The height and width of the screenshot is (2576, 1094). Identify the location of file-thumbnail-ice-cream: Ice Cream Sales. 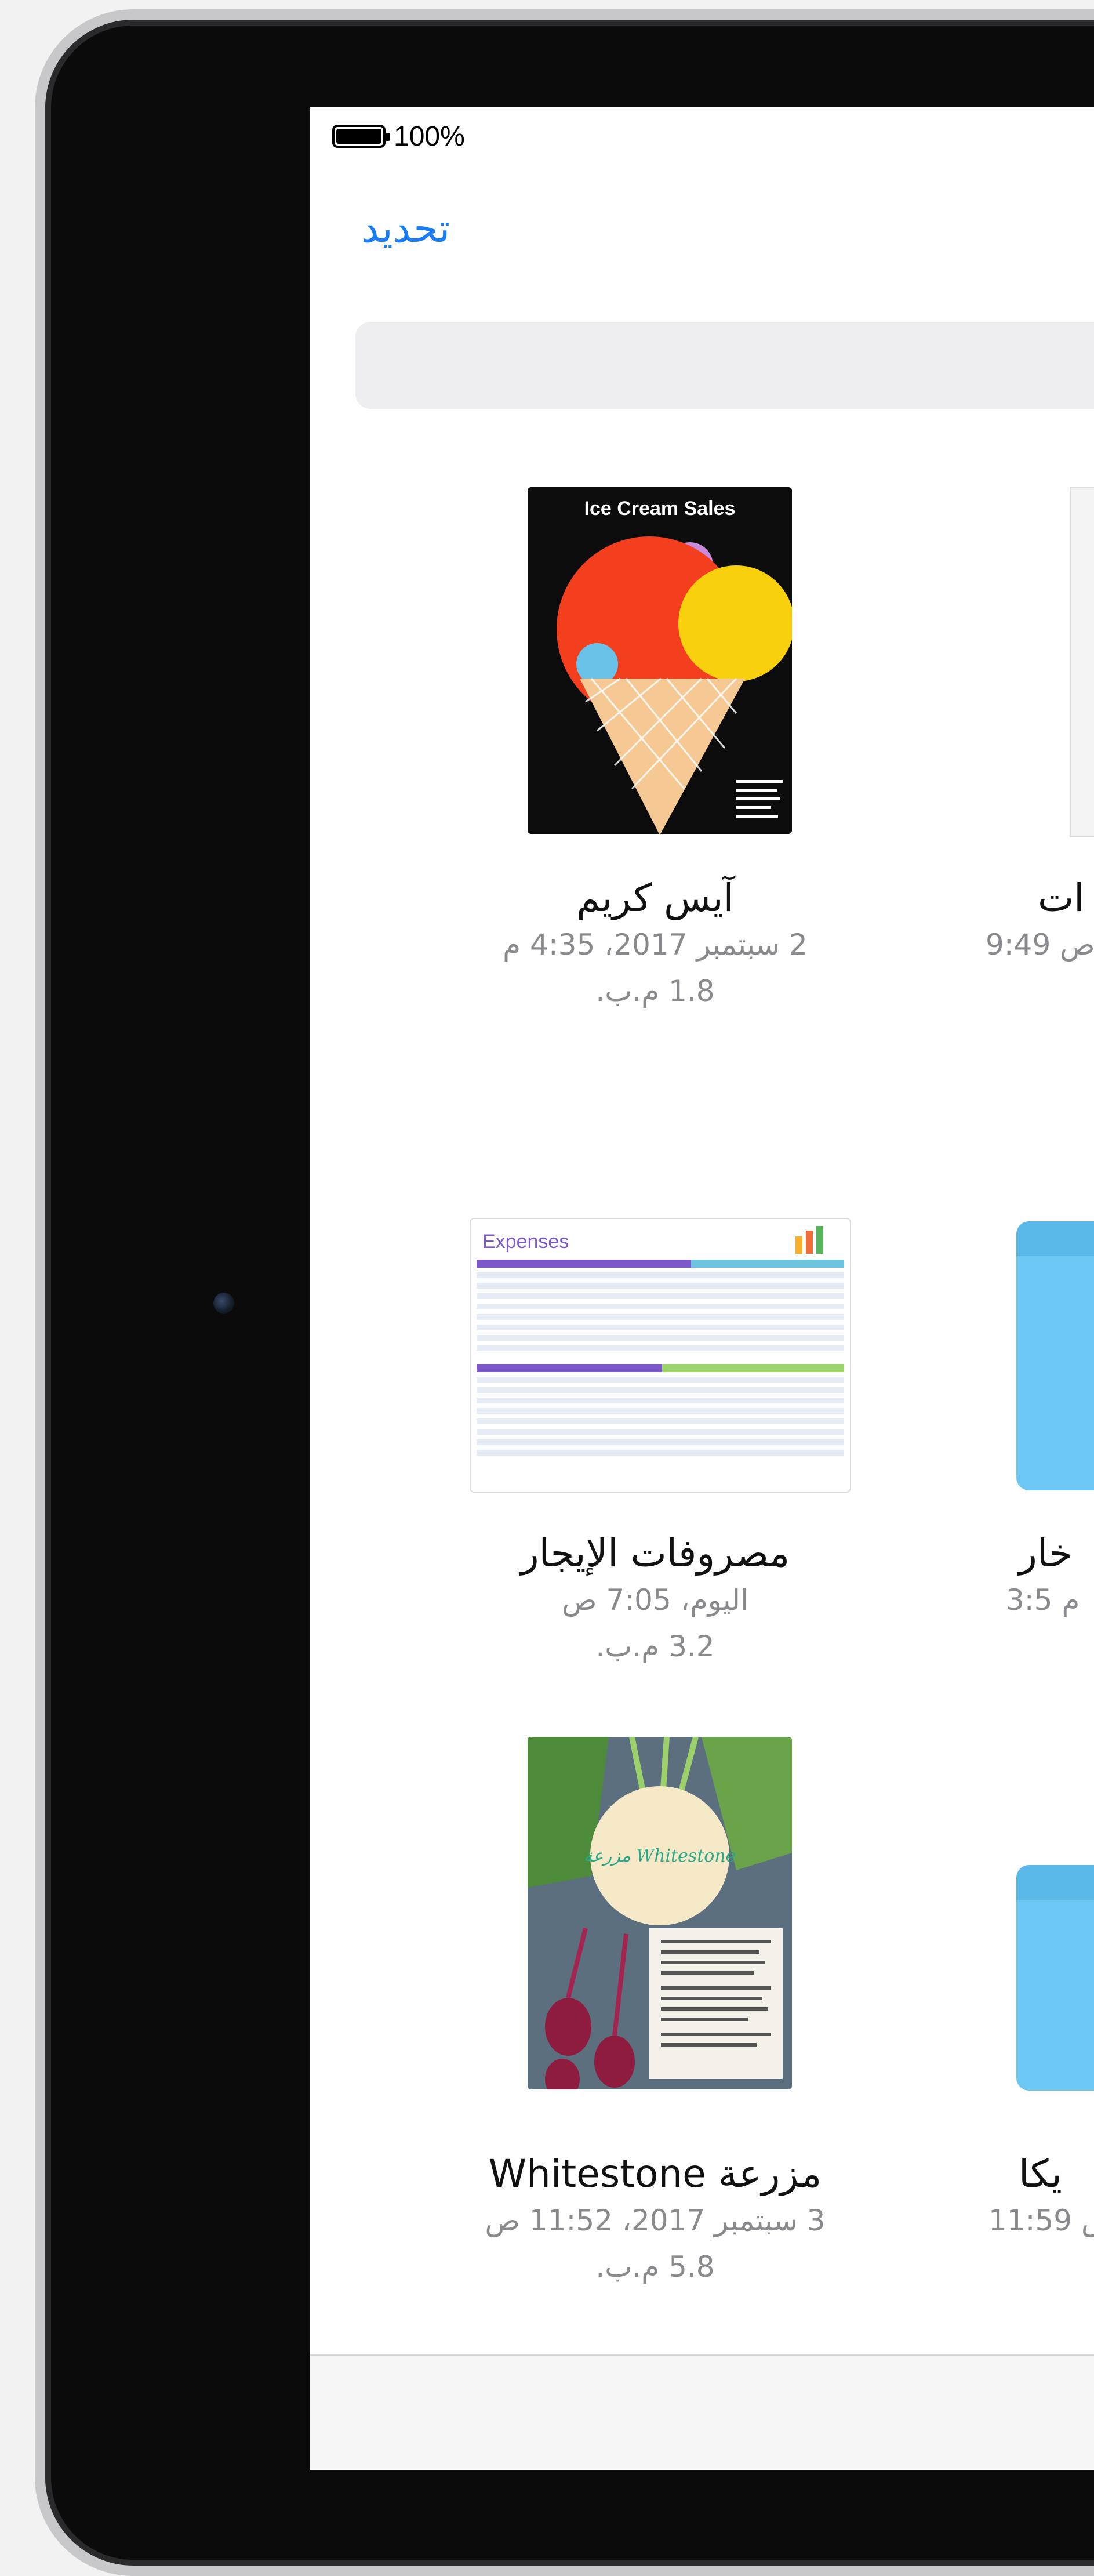
(660, 660).